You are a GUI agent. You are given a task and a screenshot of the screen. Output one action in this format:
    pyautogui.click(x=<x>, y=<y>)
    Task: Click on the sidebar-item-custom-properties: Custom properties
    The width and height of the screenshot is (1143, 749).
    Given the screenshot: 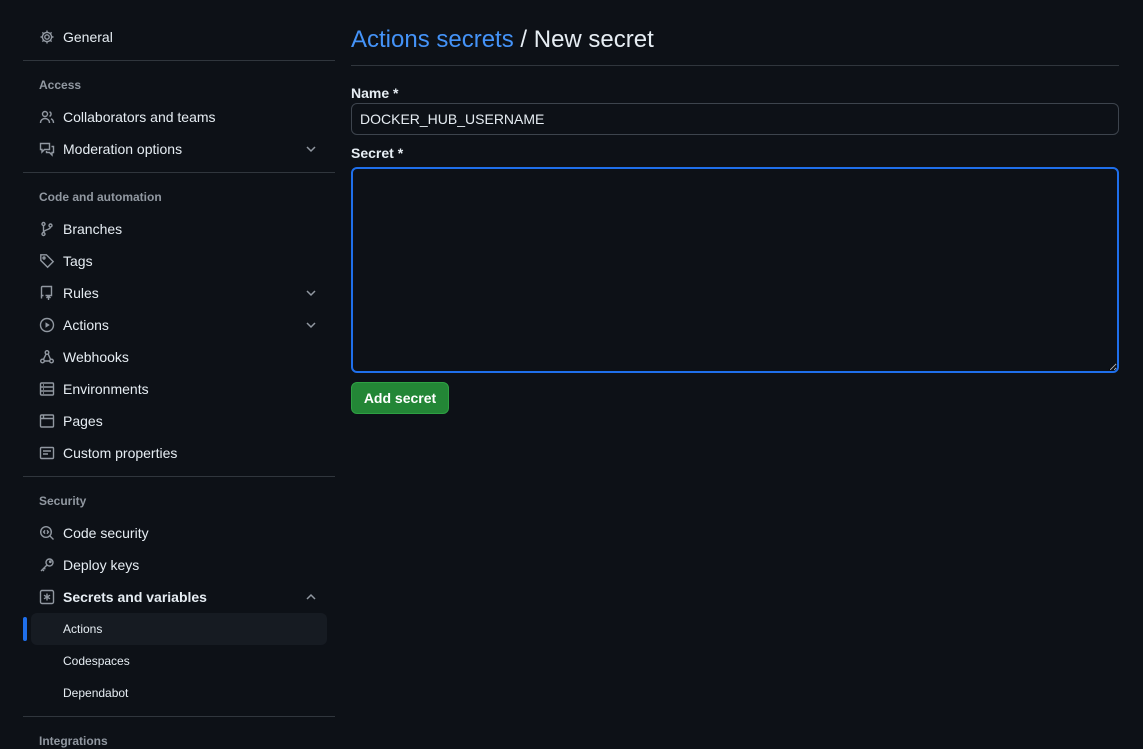 What is the action you would take?
    pyautogui.click(x=179, y=453)
    